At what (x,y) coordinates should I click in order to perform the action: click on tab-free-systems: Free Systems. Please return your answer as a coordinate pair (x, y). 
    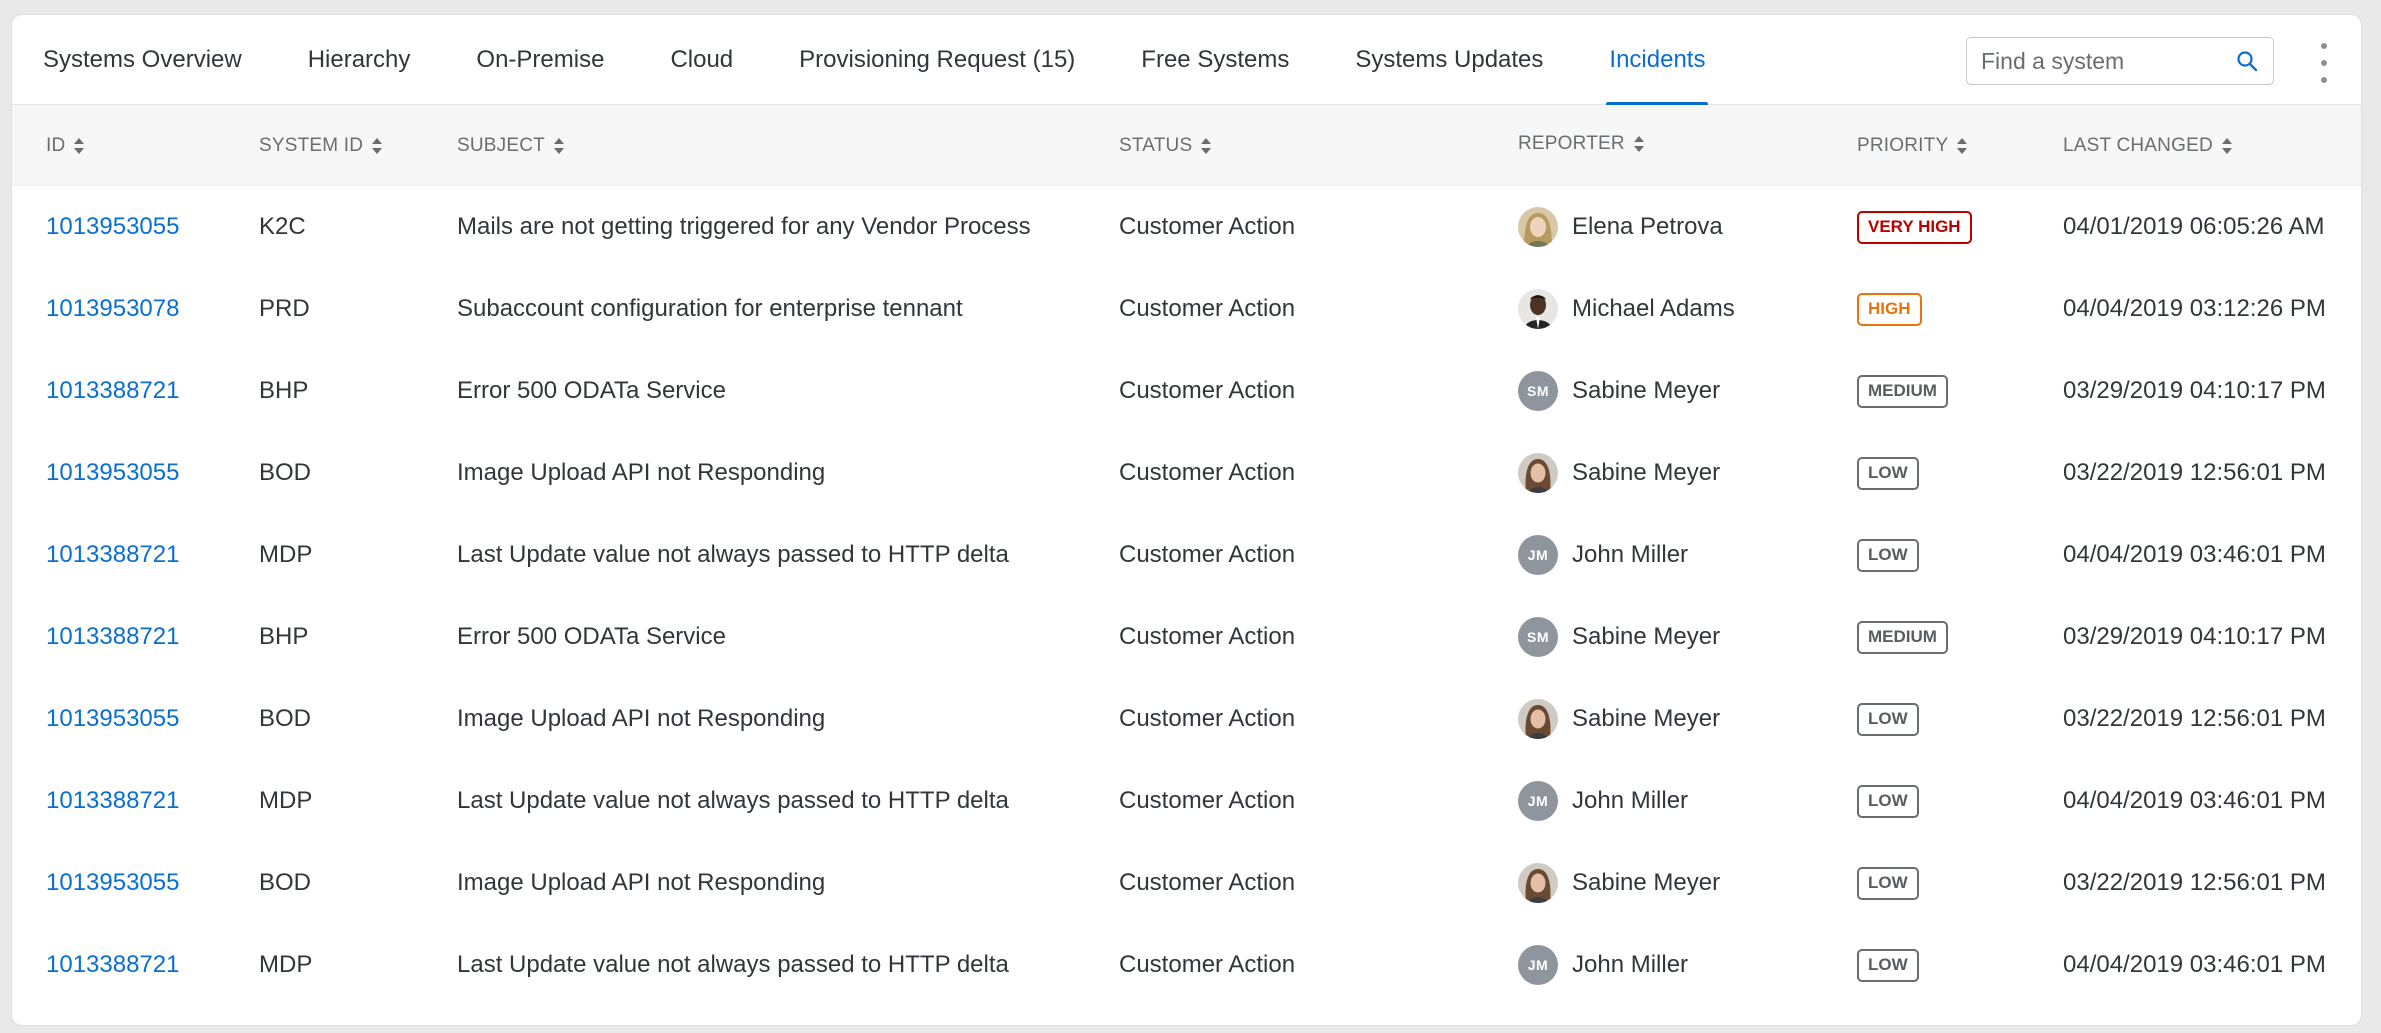
    Looking at the image, I should click on (1215, 60).